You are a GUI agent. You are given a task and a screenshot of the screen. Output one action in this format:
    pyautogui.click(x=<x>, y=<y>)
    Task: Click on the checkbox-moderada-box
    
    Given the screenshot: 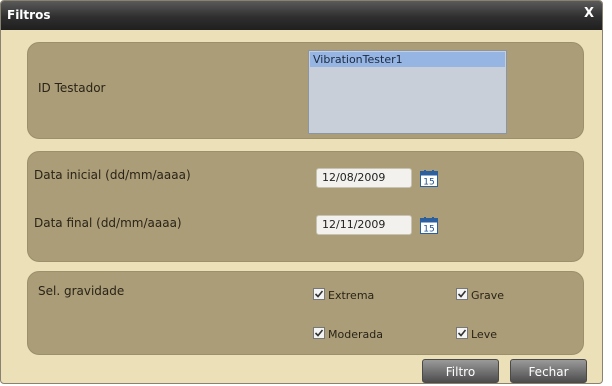 What is the action you would take?
    pyautogui.click(x=319, y=333)
    